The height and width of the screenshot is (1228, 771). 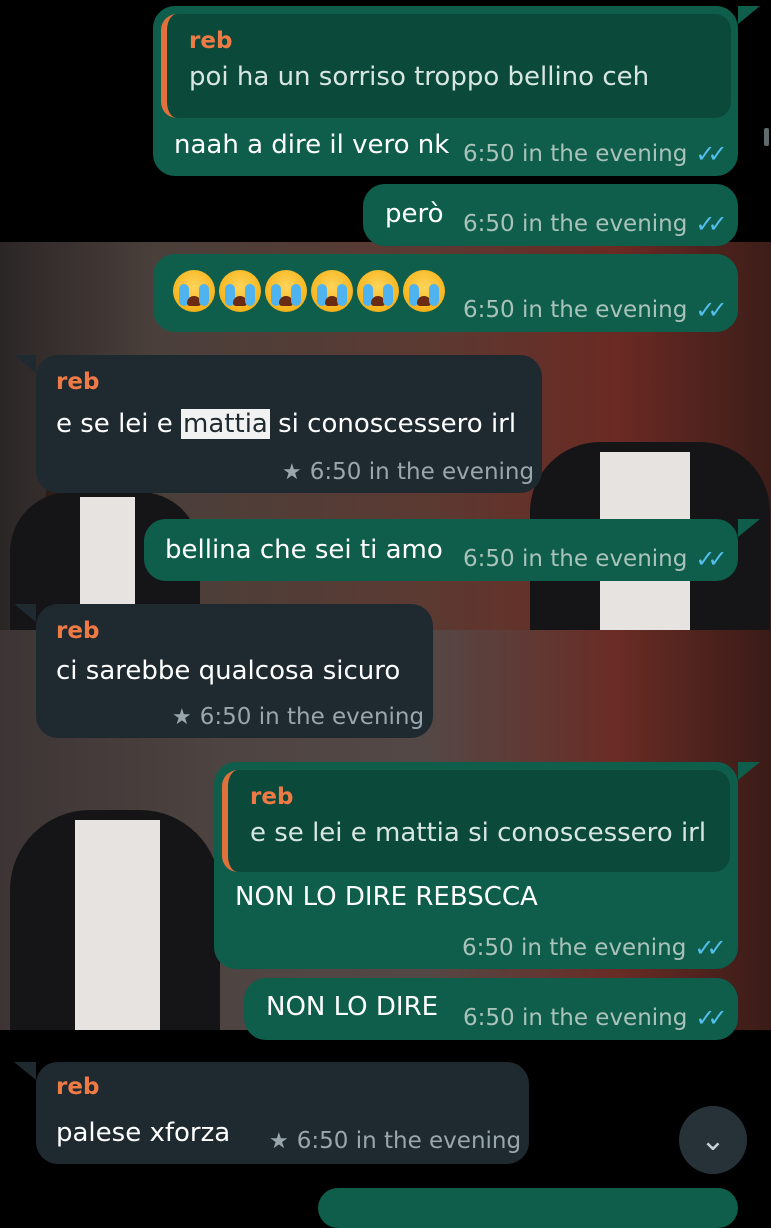 I want to click on quoted-message: reb poi ha un sorriso troppo bellino ceh, so click(x=446, y=66).